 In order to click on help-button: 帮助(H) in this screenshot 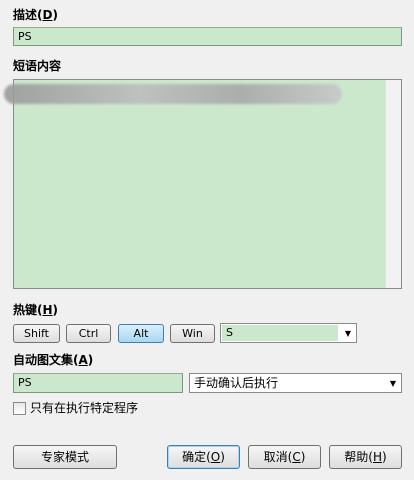, I will do `click(365, 457)`.